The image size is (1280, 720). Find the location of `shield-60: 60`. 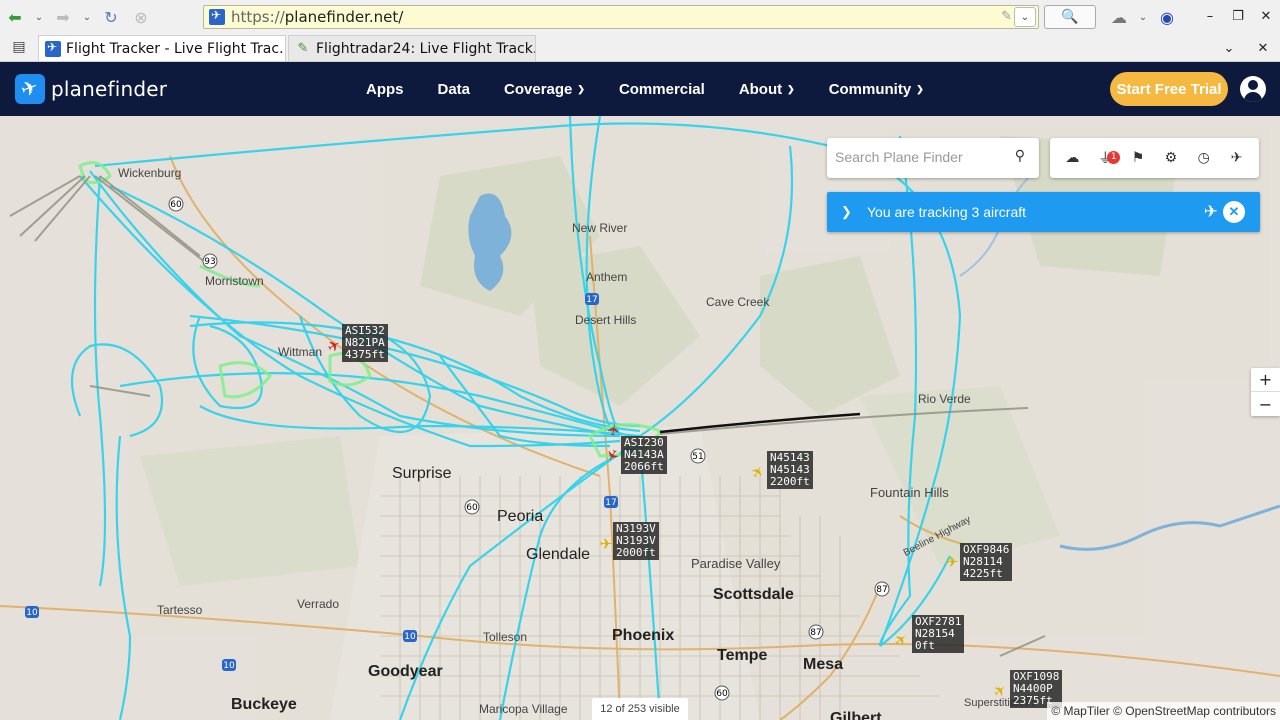

shield-60: 60 is located at coordinates (176, 204).